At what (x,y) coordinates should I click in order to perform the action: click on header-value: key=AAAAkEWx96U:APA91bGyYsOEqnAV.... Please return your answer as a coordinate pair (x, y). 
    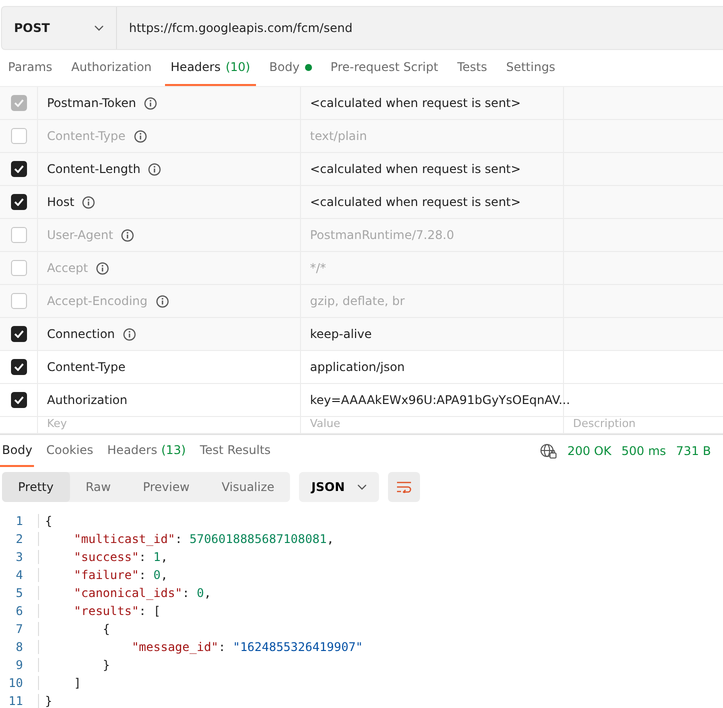
    Looking at the image, I should click on (440, 400).